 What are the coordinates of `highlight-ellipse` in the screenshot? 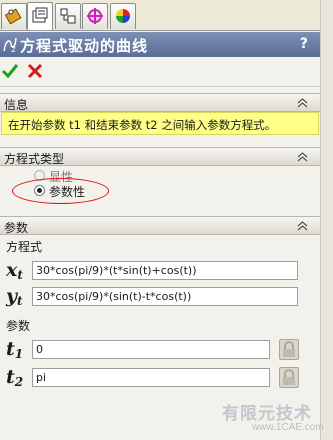 It's located at (60, 191).